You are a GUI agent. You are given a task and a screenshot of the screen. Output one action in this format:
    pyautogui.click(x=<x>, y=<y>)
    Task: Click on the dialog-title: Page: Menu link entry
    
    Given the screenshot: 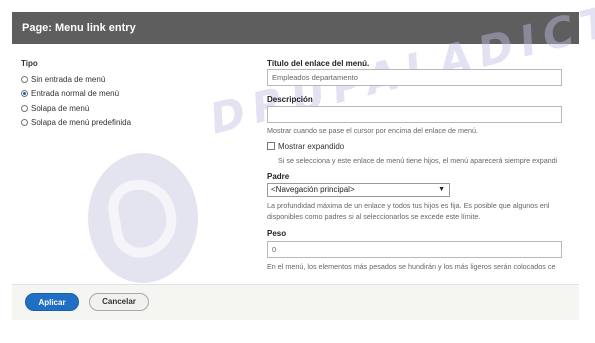 What is the action you would take?
    pyautogui.click(x=295, y=28)
    